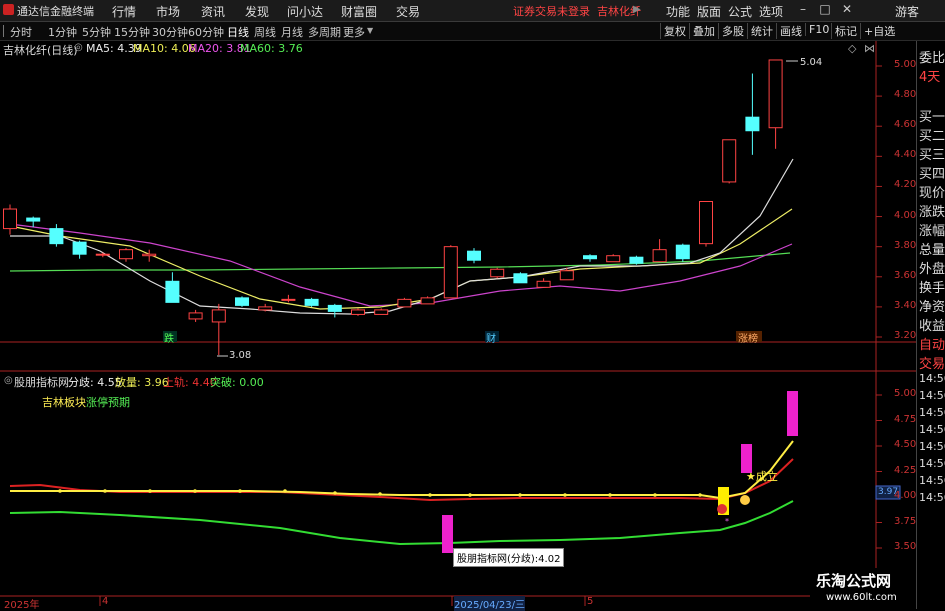 This screenshot has width=945, height=611. I want to click on side-panel-item: 总量, so click(932, 248).